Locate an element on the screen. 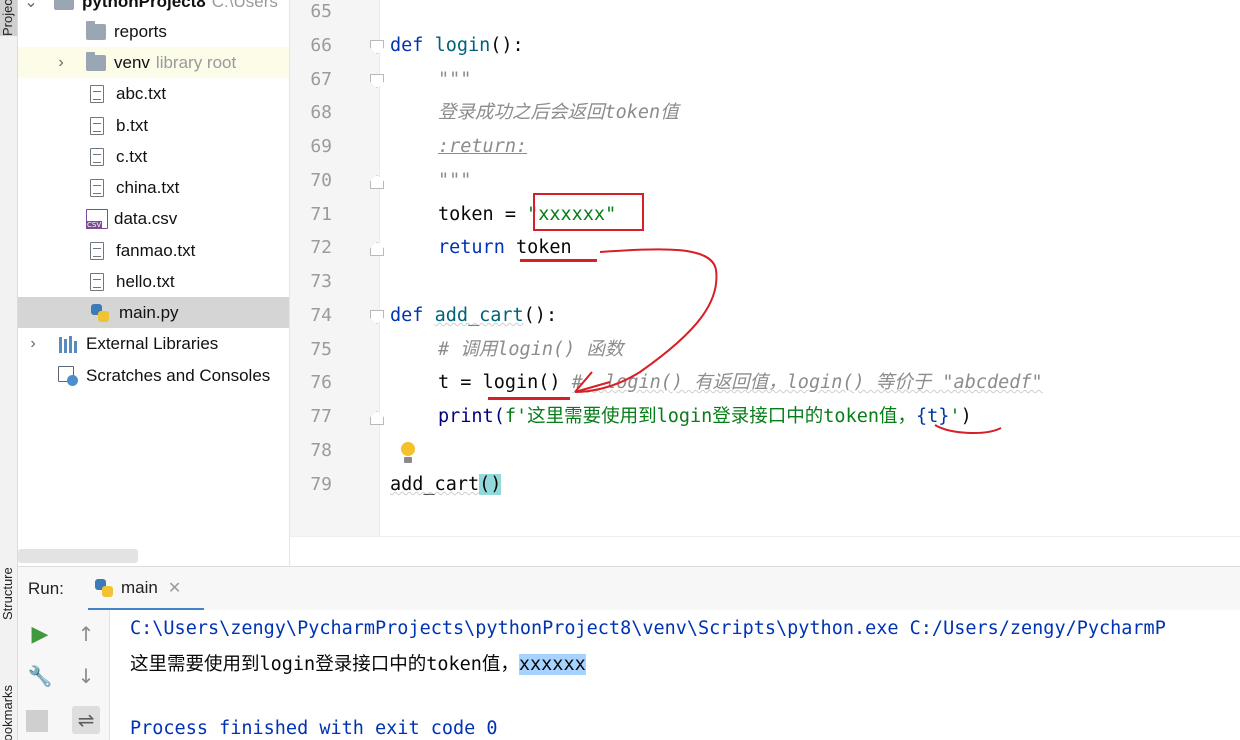 This screenshot has width=1240, height=740. code-token: return is located at coordinates (471, 247).